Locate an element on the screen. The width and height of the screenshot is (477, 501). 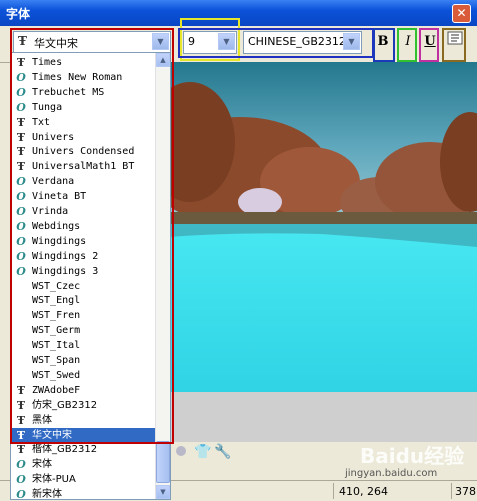
font-list-item-label: 宋体 is located at coordinates (42, 465).